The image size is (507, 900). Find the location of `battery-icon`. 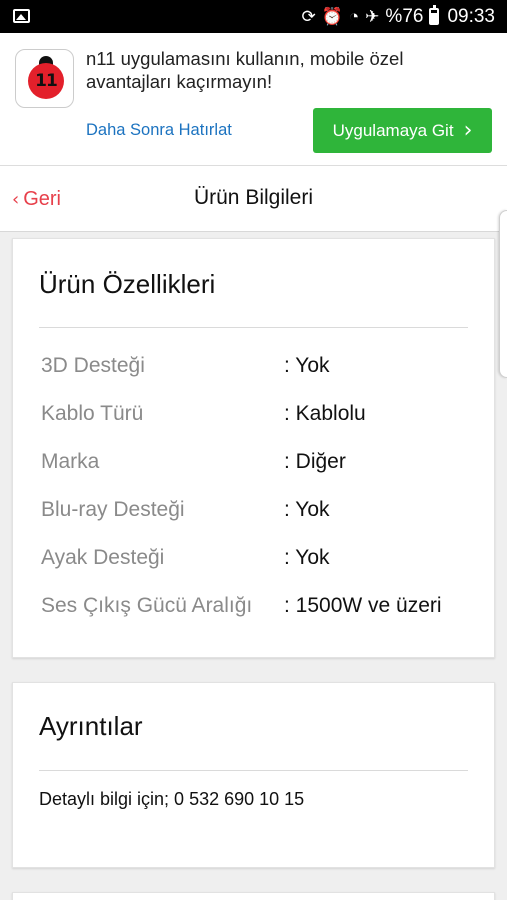

battery-icon is located at coordinates (434, 15).